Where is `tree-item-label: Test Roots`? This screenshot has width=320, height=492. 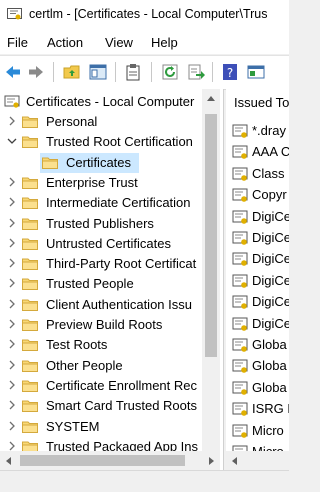
tree-item-label: Test Roots is located at coordinates (77, 345).